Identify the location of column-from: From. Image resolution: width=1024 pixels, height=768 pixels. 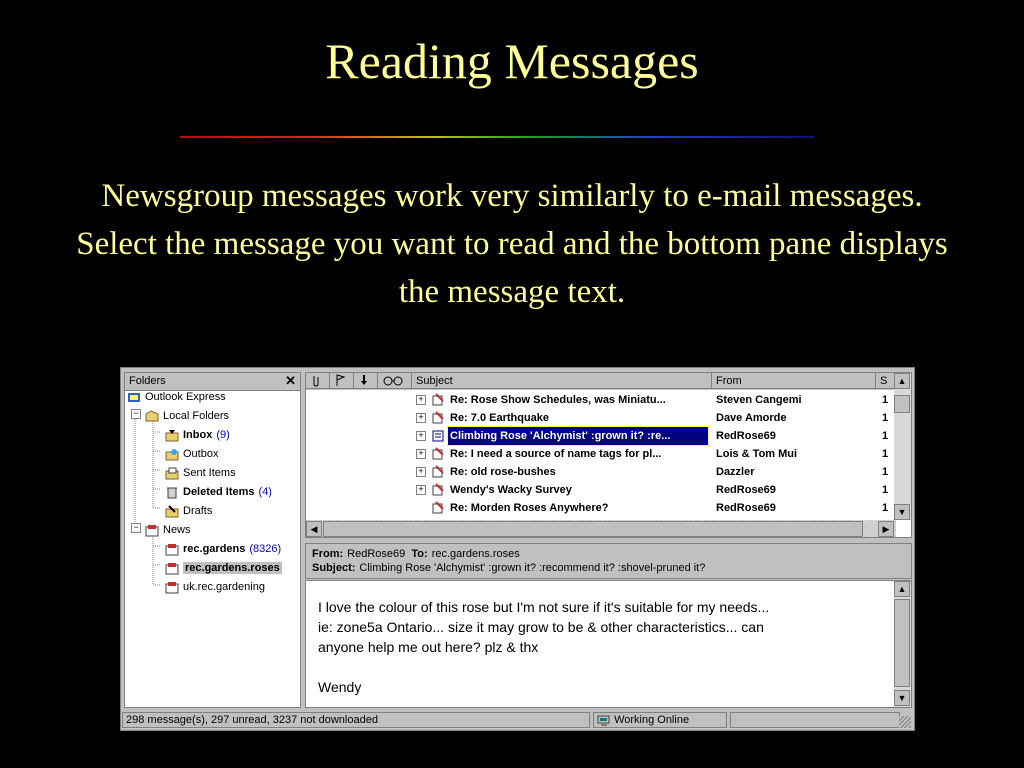
(794, 381).